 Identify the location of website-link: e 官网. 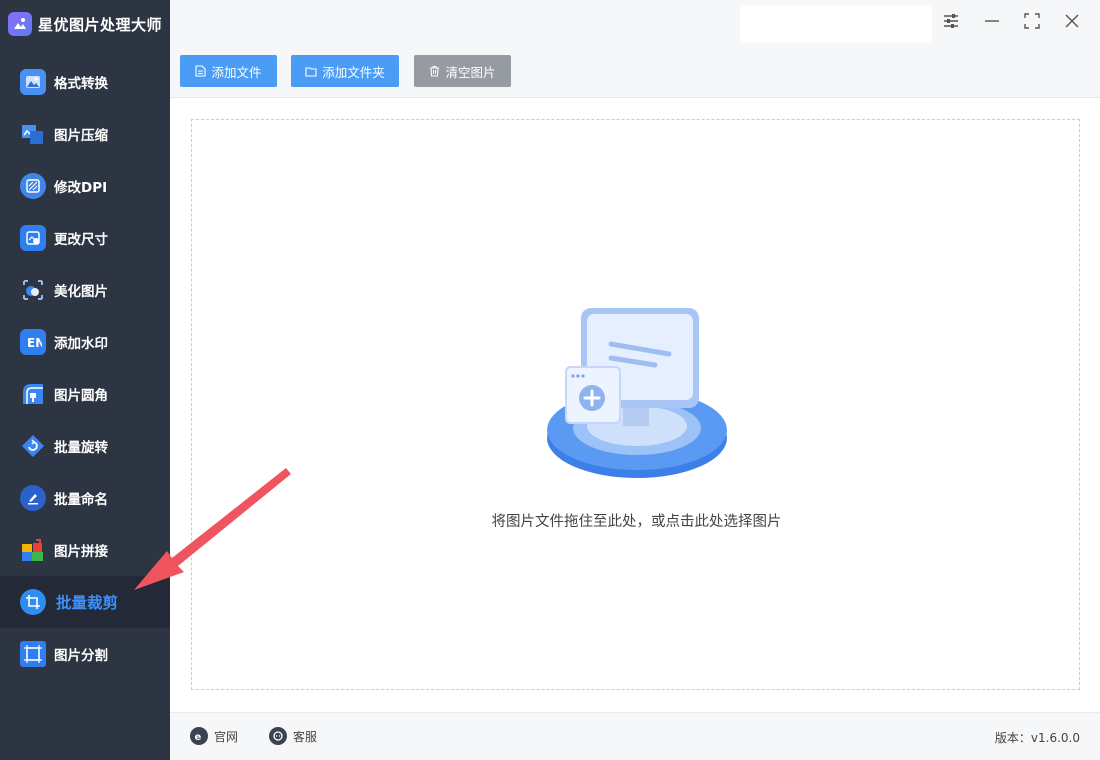
(214, 736).